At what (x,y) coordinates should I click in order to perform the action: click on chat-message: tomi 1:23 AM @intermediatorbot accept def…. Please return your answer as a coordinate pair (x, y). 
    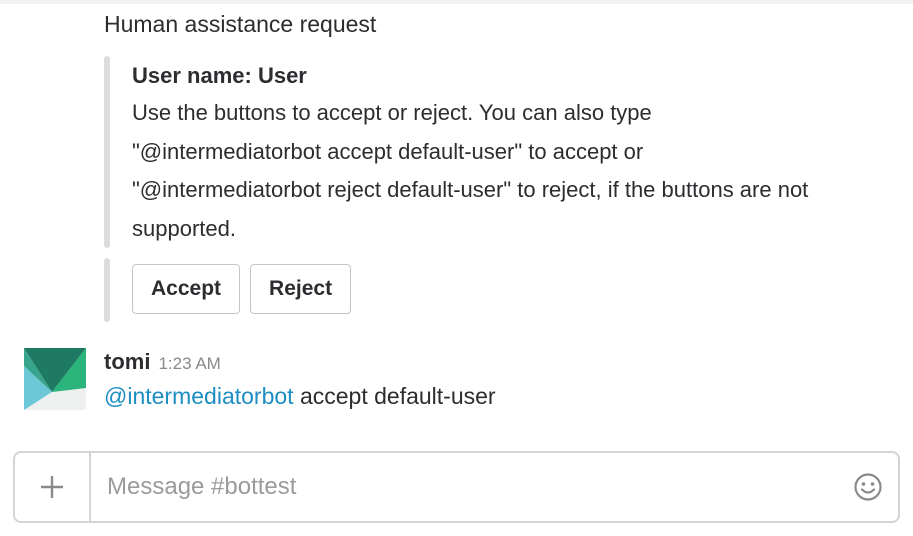
    Looking at the image, I should click on (454, 381).